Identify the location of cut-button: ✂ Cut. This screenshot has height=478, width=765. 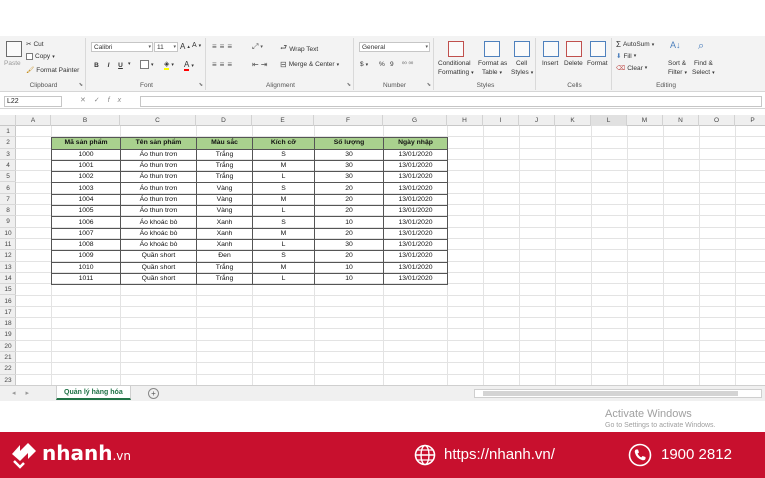
(35, 44).